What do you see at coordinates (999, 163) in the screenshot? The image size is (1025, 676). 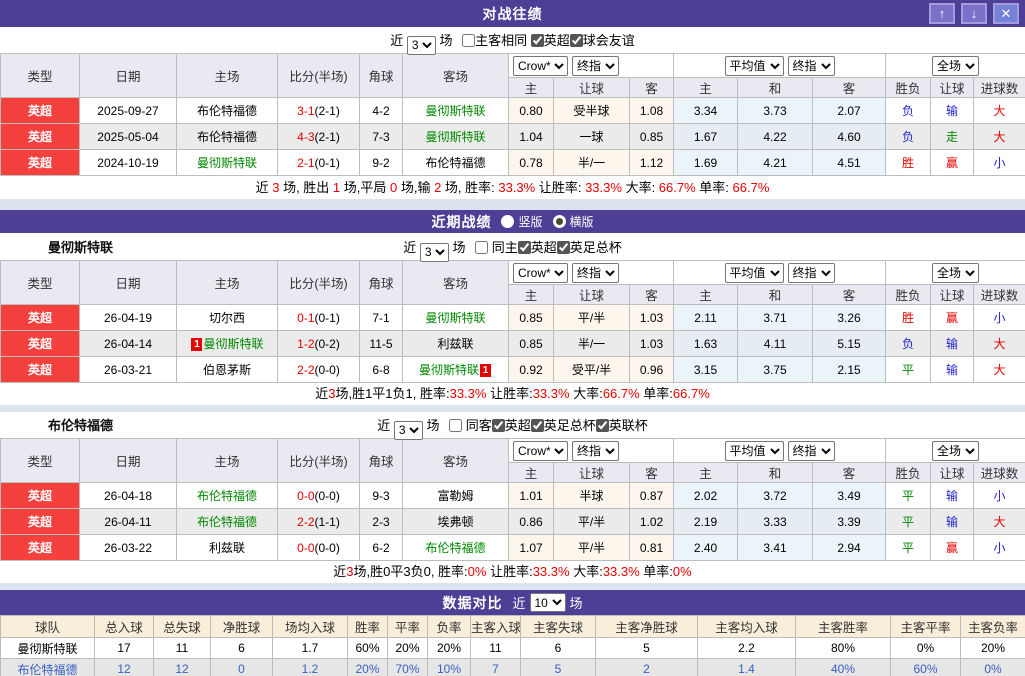 I see `cell-text: 小` at bounding box center [999, 163].